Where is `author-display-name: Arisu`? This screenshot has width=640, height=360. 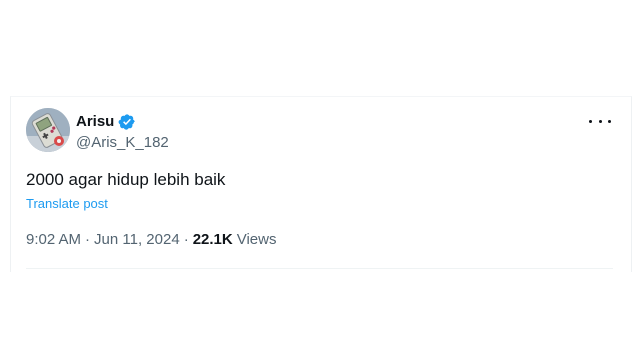
author-display-name: Arisu is located at coordinates (95, 122).